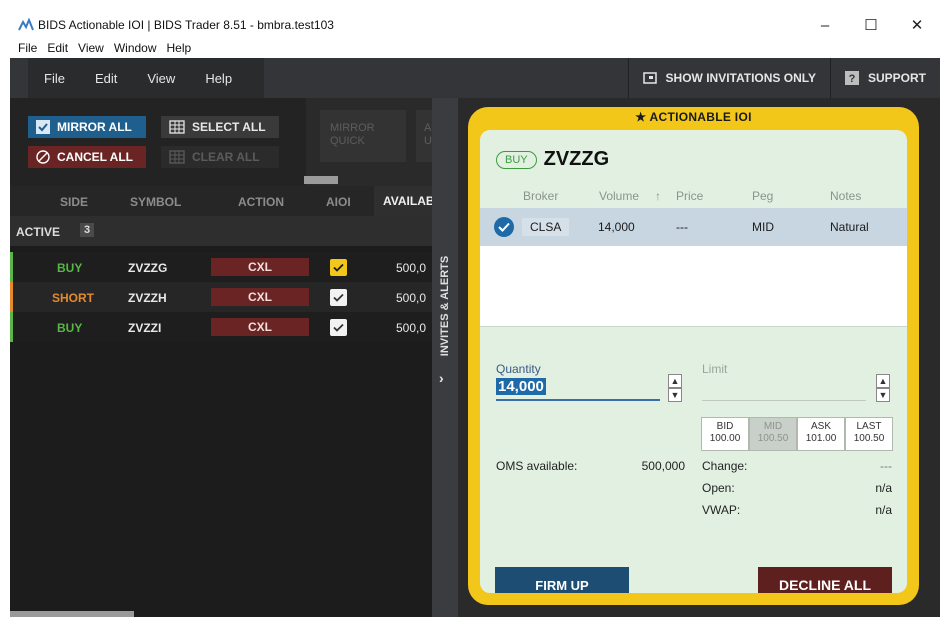 This screenshot has width=940, height=617. What do you see at coordinates (155, 202) in the screenshot?
I see `col-symbol: SYMBOL` at bounding box center [155, 202].